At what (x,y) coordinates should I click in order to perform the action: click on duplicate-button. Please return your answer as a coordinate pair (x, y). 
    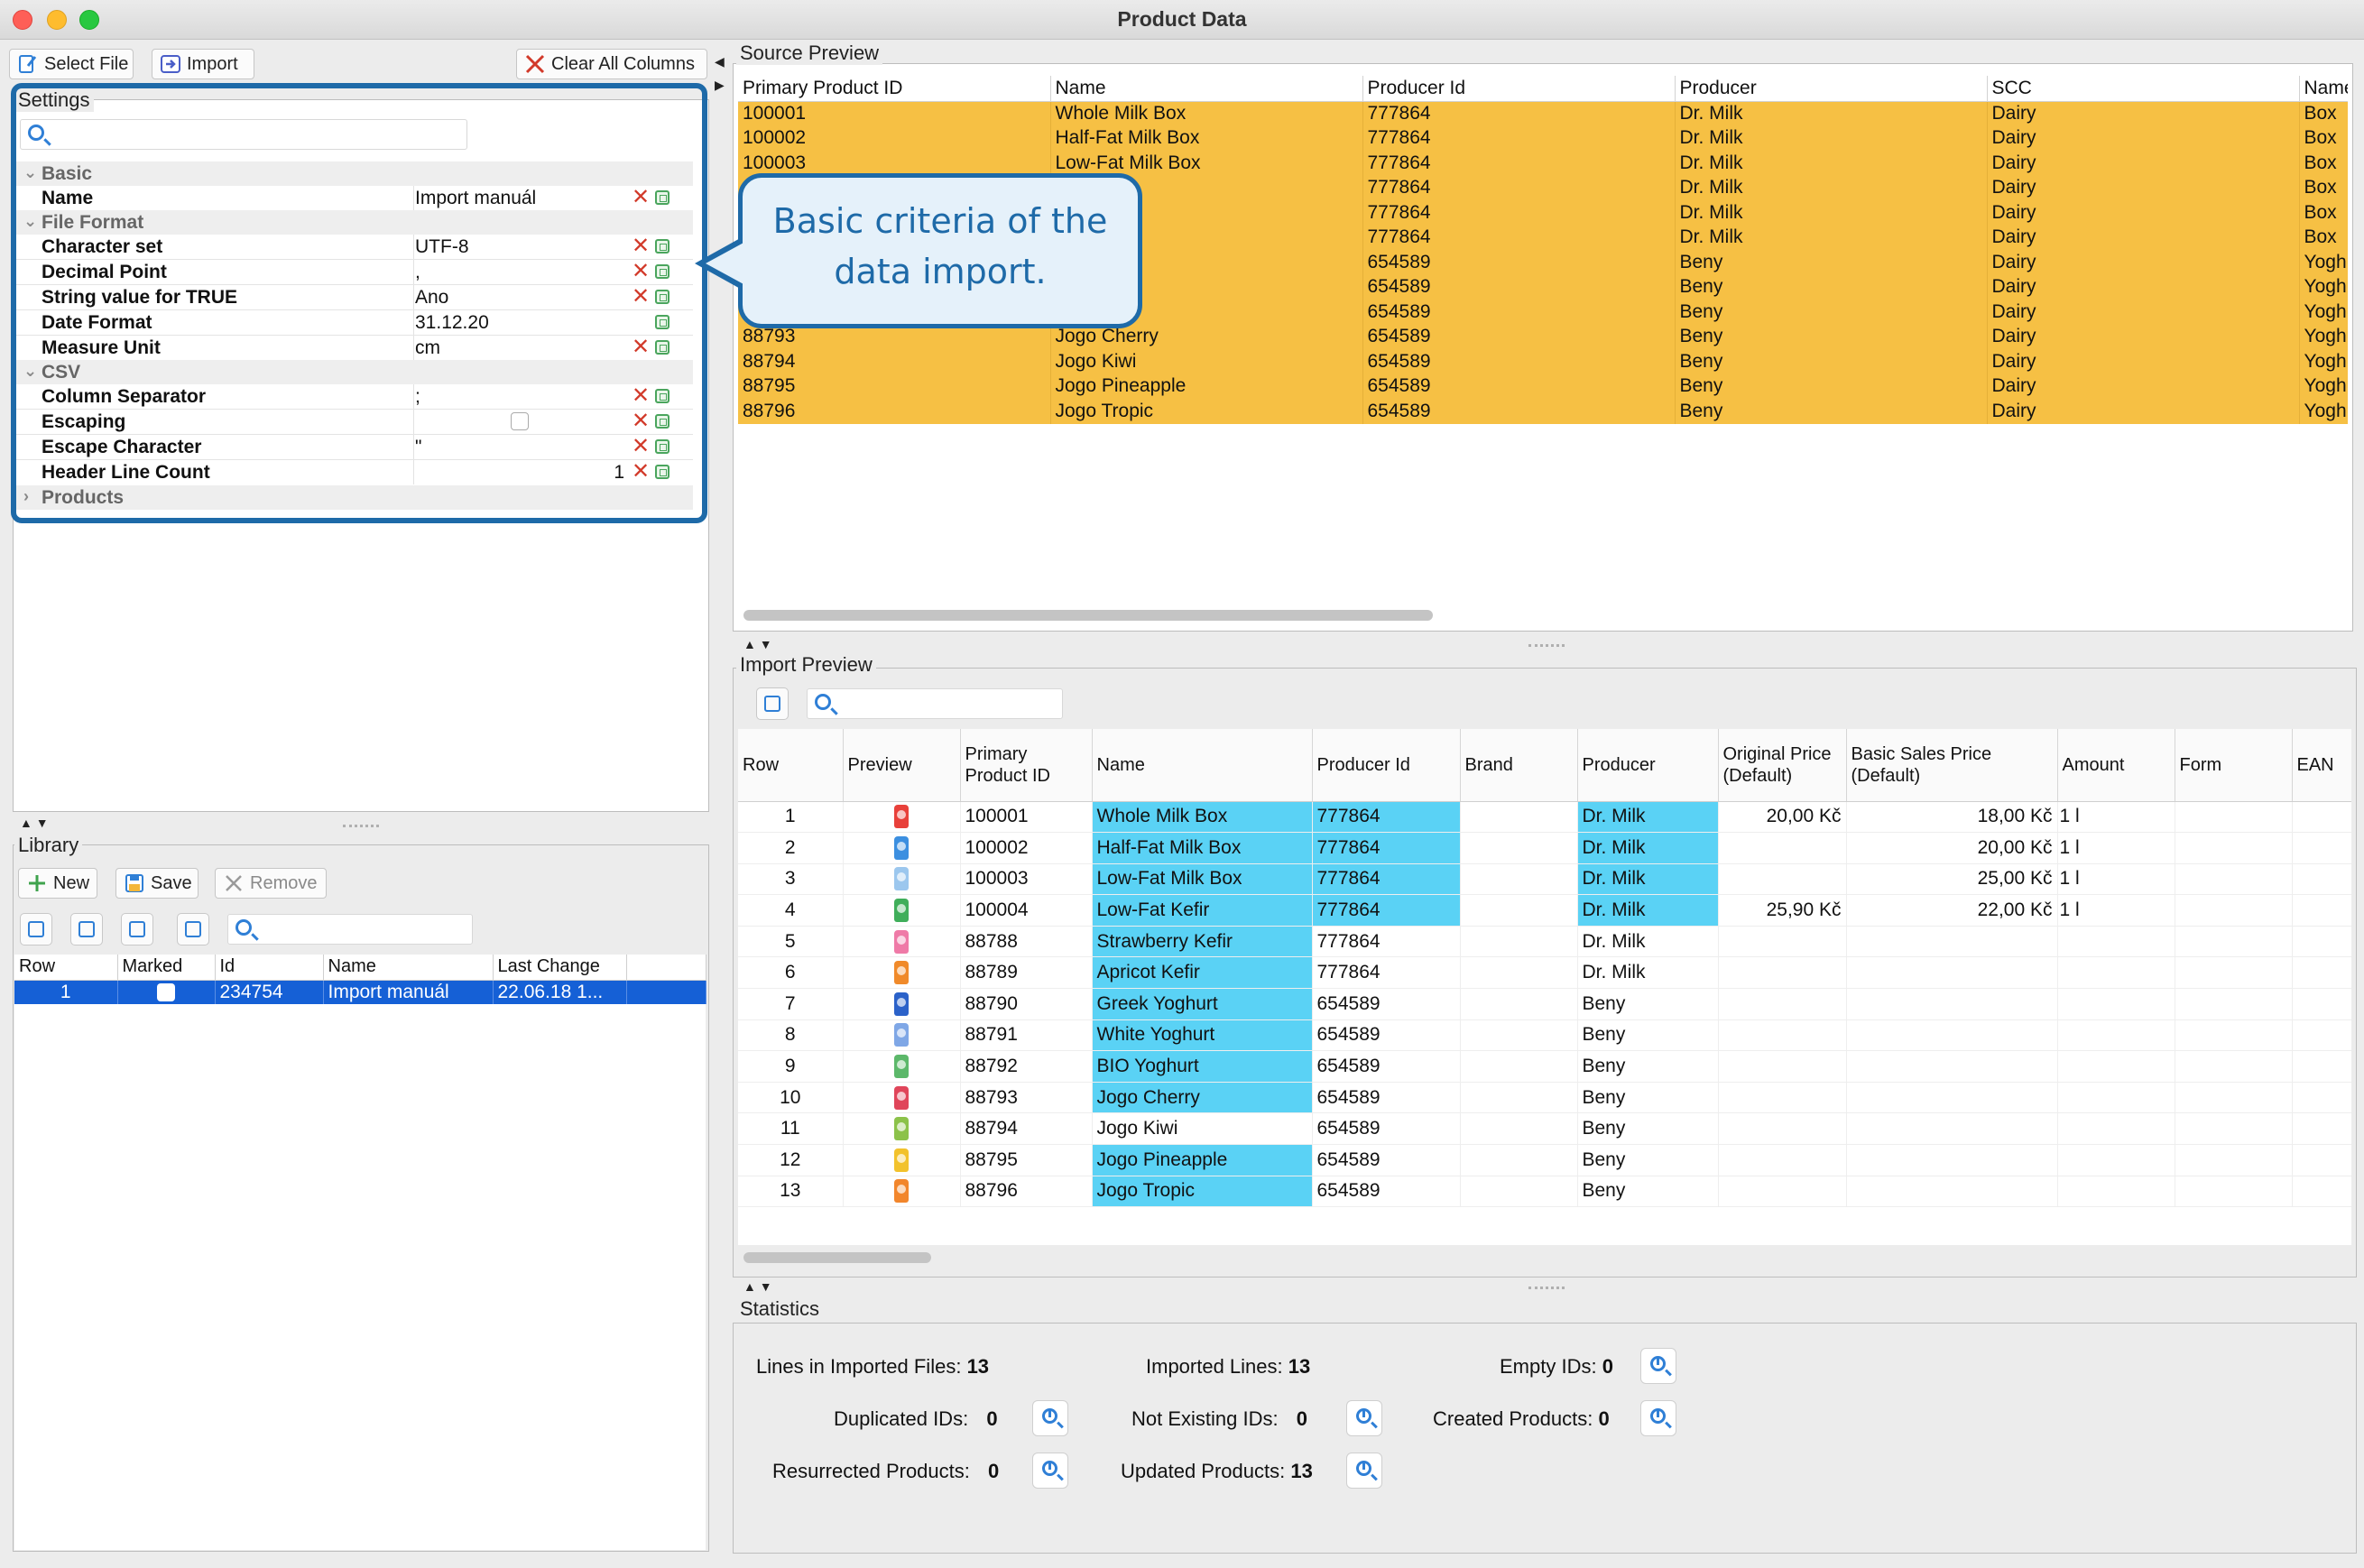
    Looking at the image, I should click on (86, 929).